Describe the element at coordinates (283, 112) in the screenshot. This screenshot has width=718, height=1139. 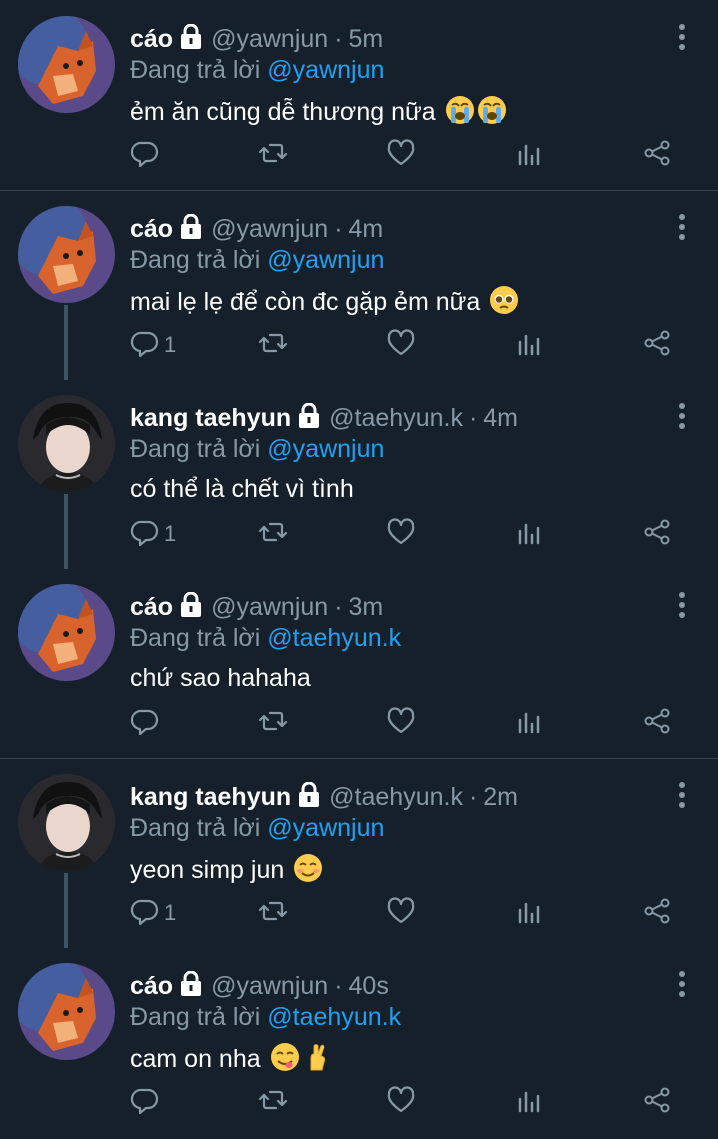
I see `tweet-body: ẻm ăn cũng dễ thương nữa` at that location.